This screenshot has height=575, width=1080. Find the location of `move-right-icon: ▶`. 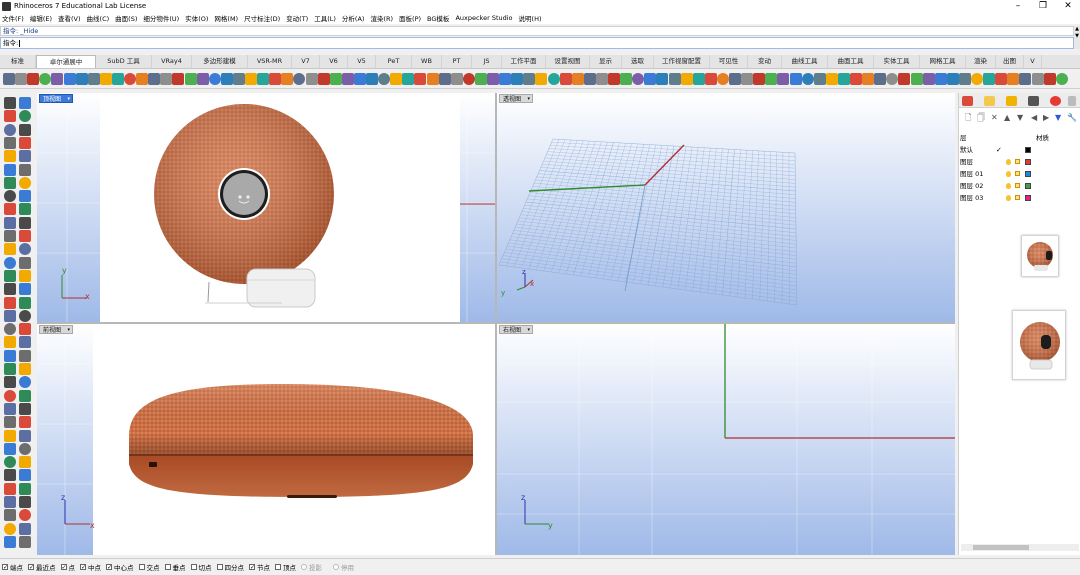

move-right-icon: ▶ is located at coordinates (1046, 118).